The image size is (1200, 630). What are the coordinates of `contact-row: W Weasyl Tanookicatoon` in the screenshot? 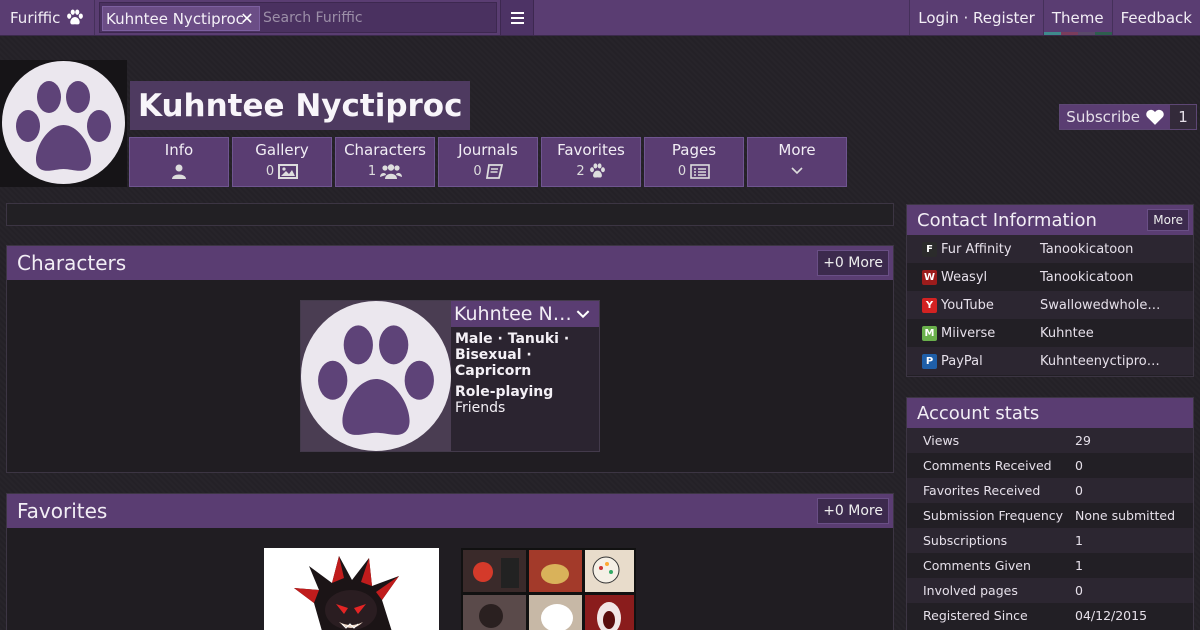 It's located at (1050, 277).